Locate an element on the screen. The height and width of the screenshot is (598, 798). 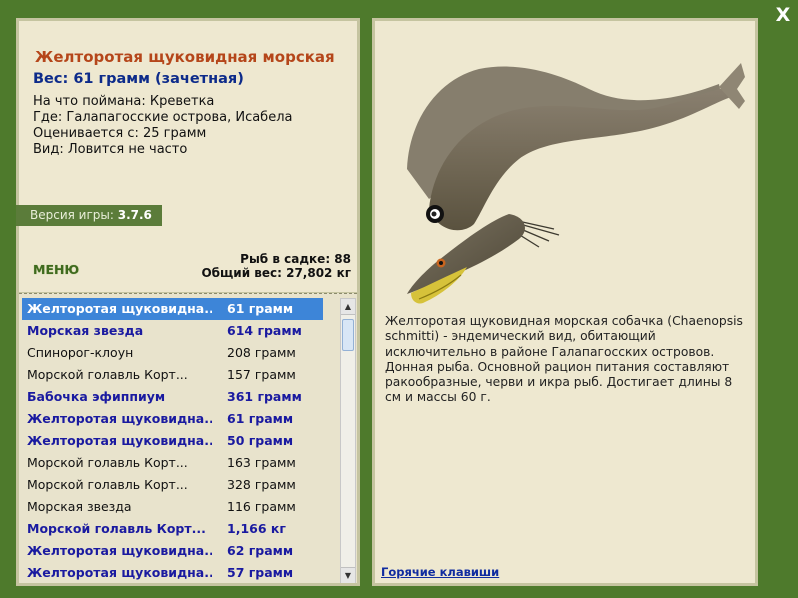
list-item: Желторотая щуковидна... 62 грамм is located at coordinates (172, 551).